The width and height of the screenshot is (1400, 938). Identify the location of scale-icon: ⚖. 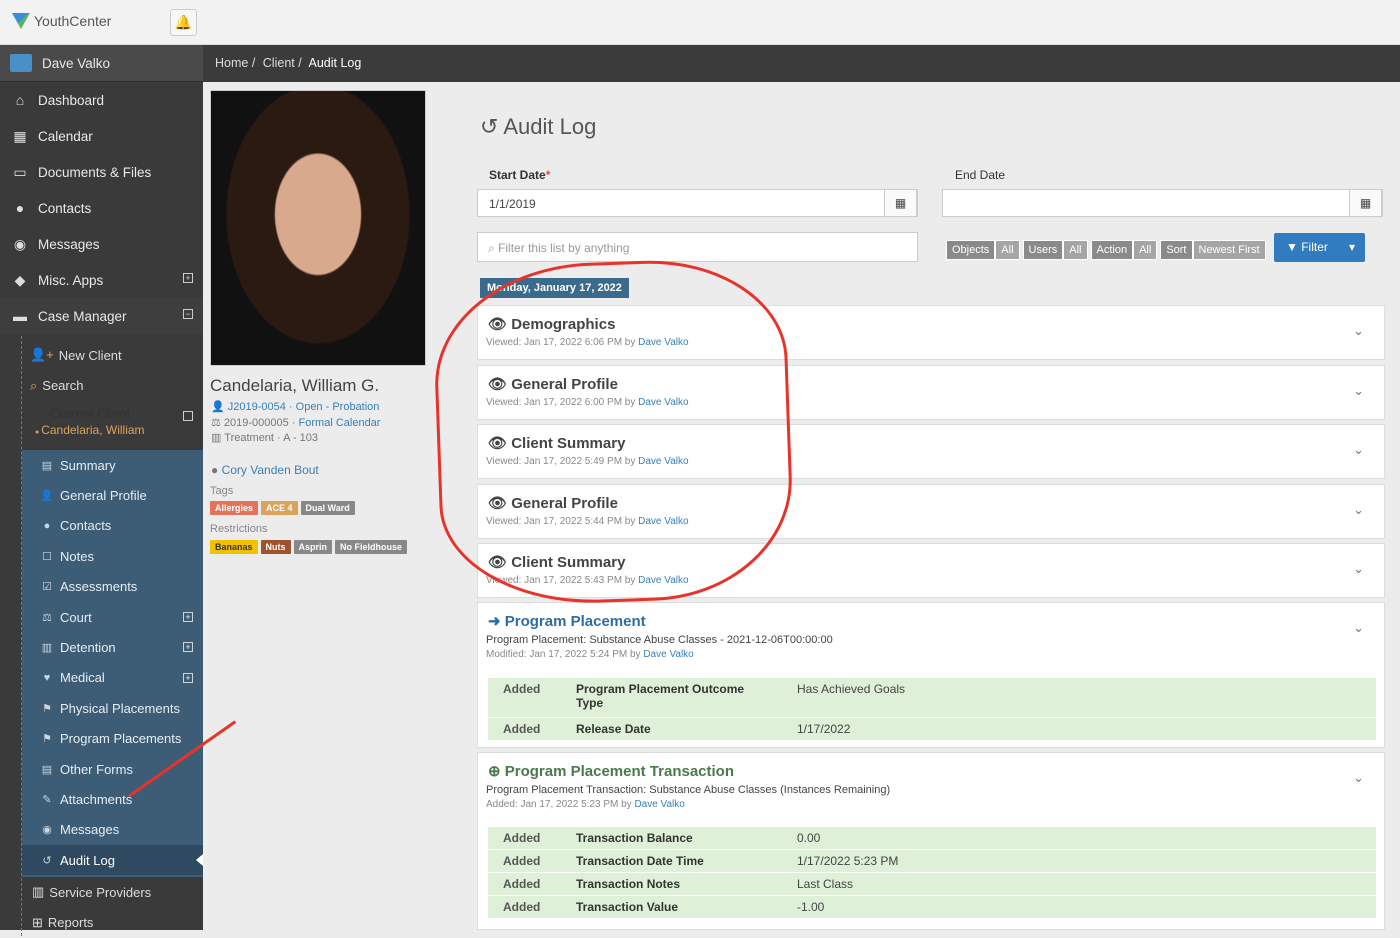
(47, 617).